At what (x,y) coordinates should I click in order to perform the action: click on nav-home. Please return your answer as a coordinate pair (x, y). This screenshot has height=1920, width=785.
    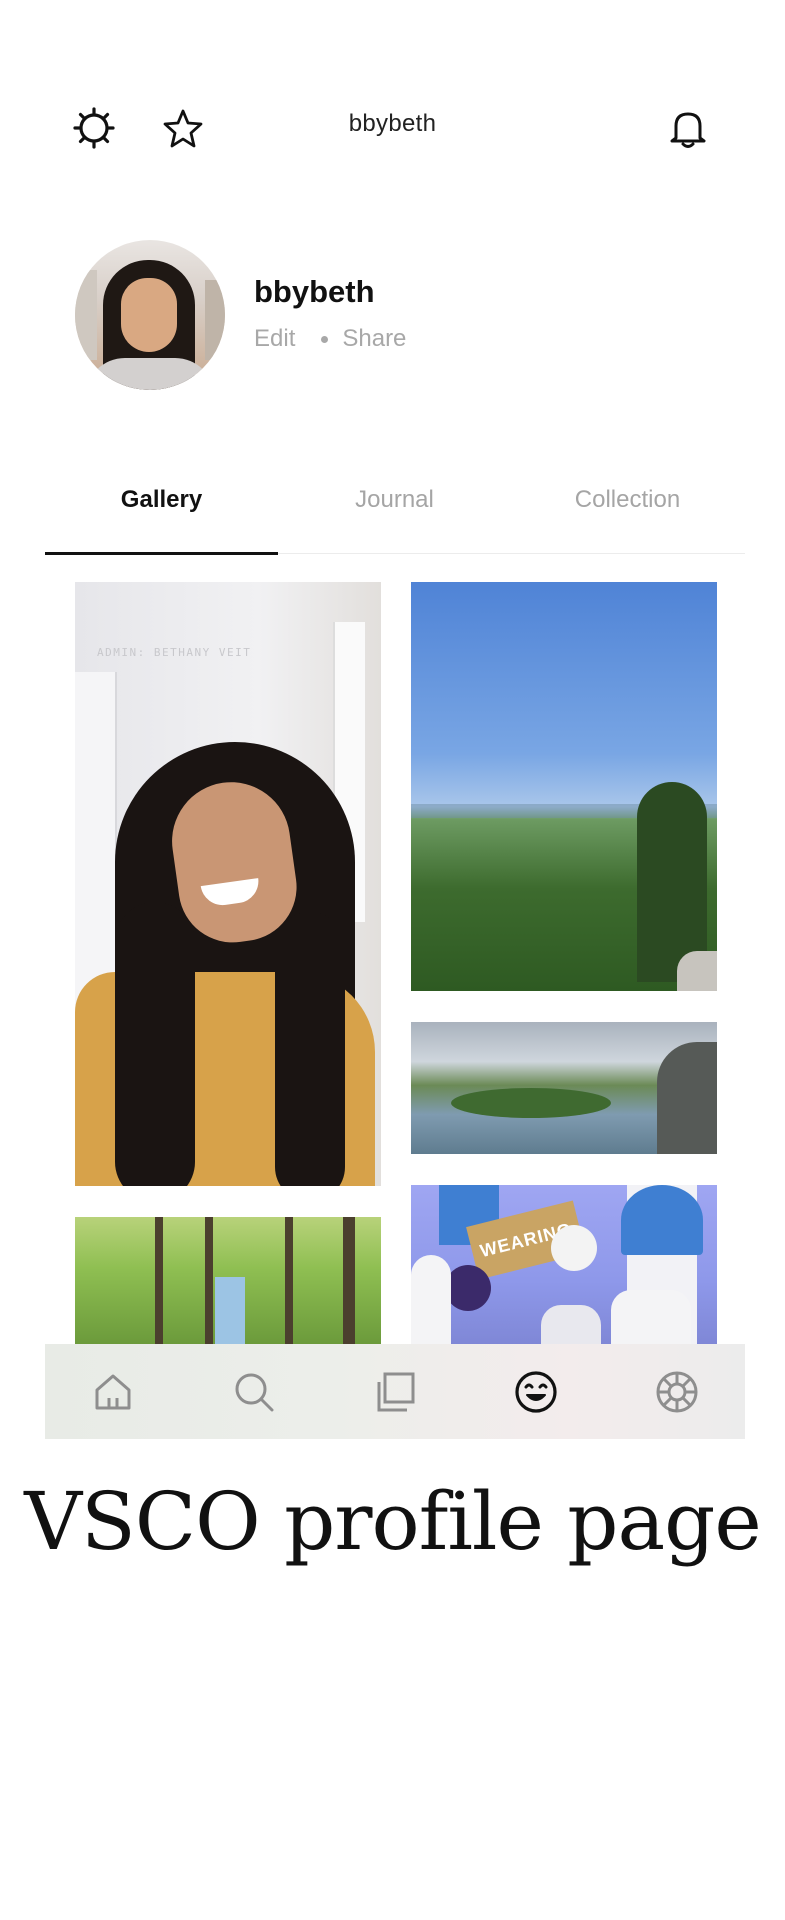
    Looking at the image, I should click on (113, 1392).